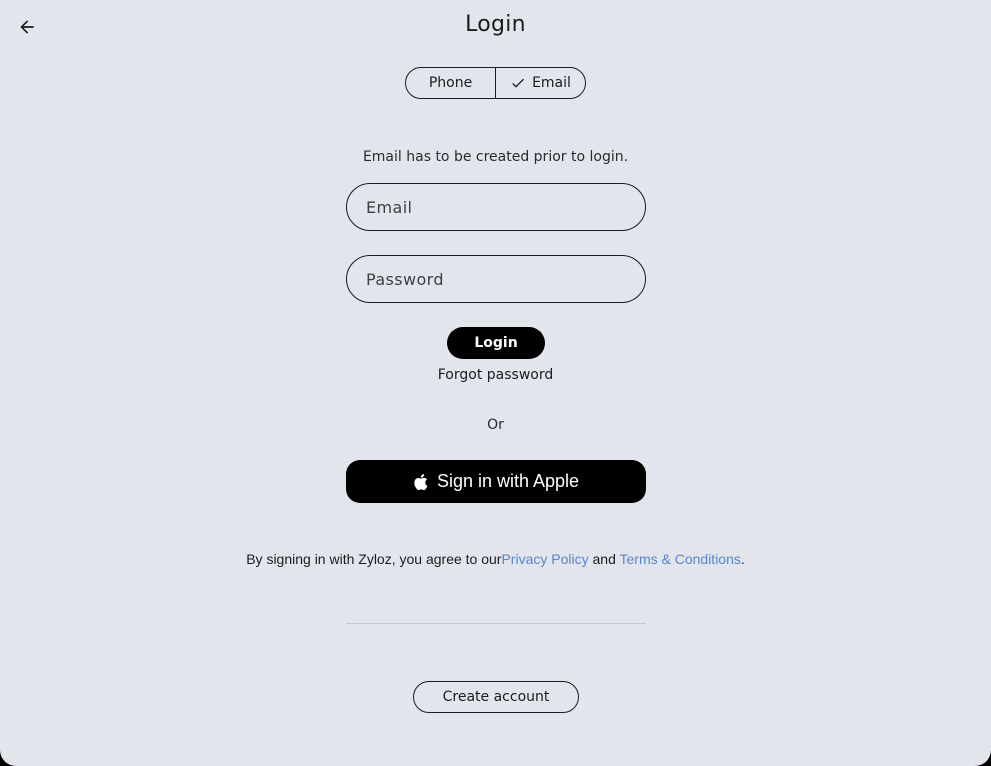 This screenshot has width=991, height=766. I want to click on terms-suffix: ., so click(742, 559).